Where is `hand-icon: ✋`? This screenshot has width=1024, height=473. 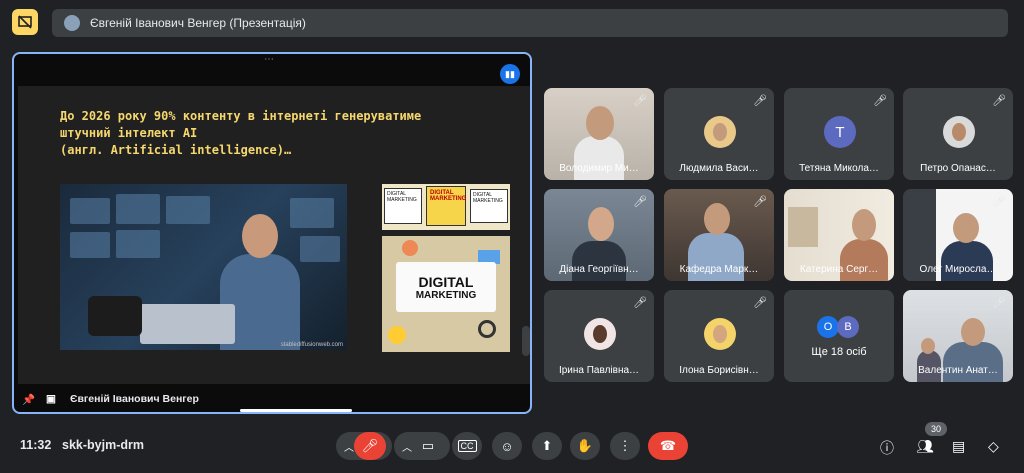 hand-icon: ✋ is located at coordinates (585, 445).